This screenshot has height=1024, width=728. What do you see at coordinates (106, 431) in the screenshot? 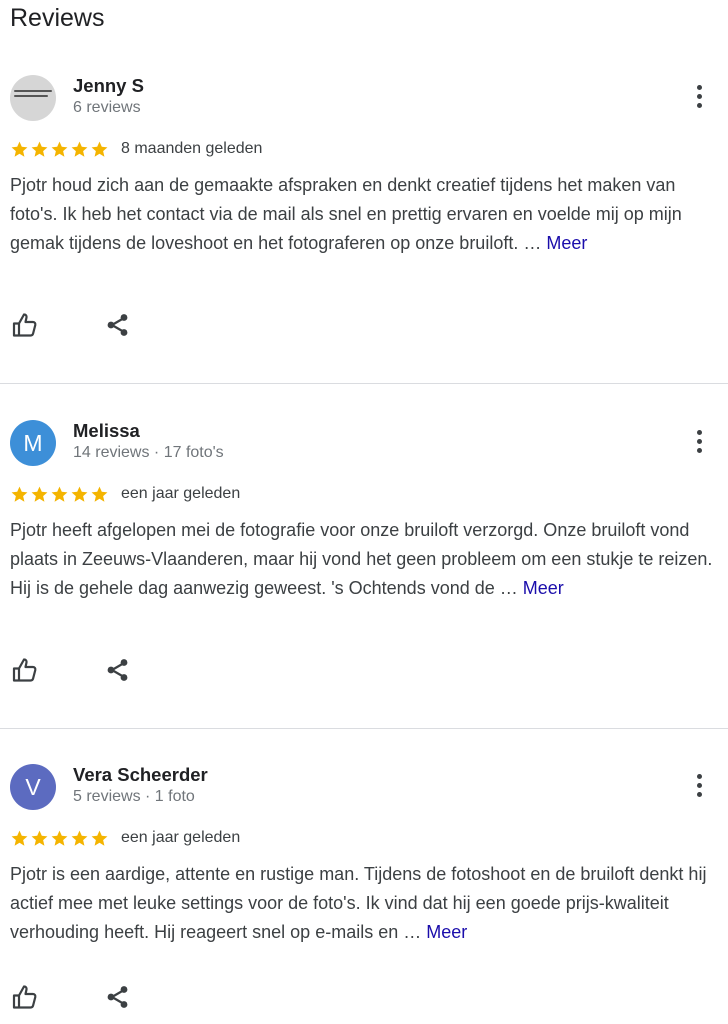
I see `reviewer-name: Melissa` at bounding box center [106, 431].